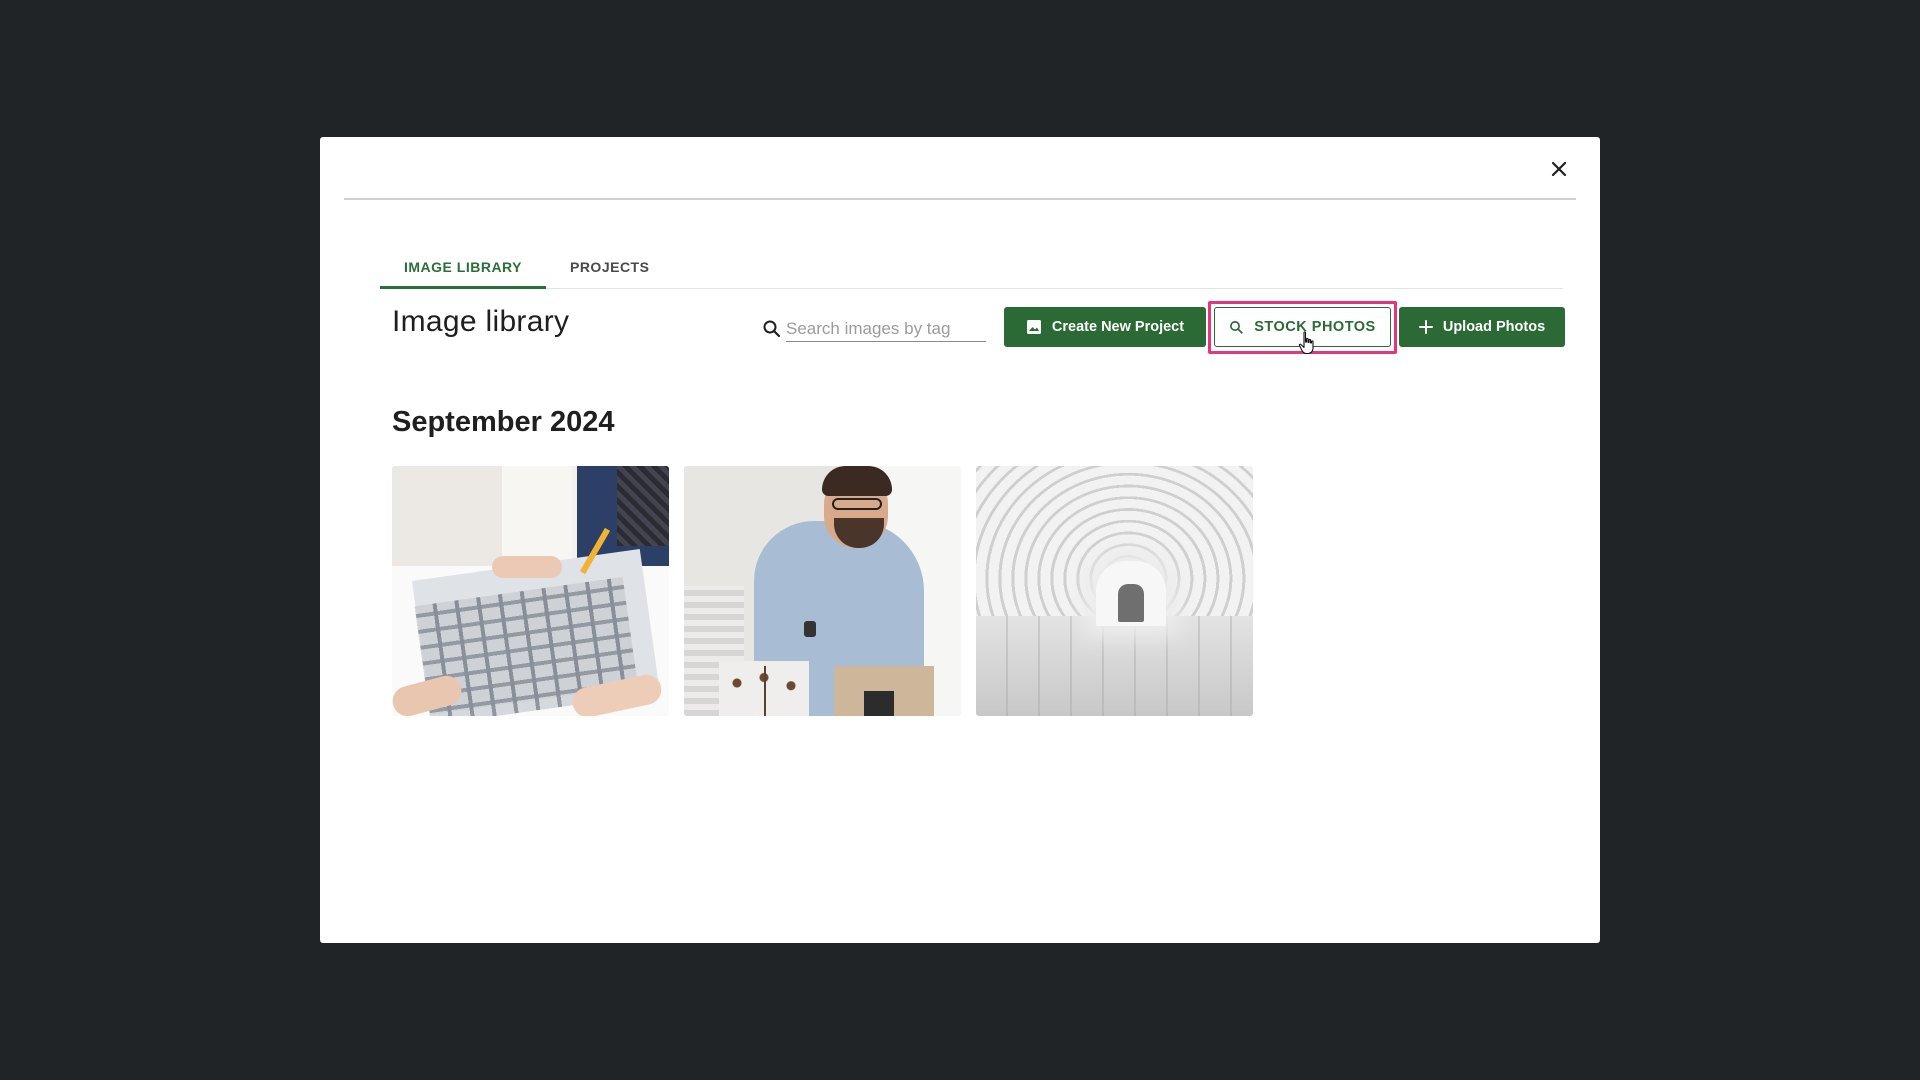 Image resolution: width=1920 pixels, height=1080 pixels. Describe the element at coordinates (1034, 327) in the screenshot. I see `image-icon` at that location.